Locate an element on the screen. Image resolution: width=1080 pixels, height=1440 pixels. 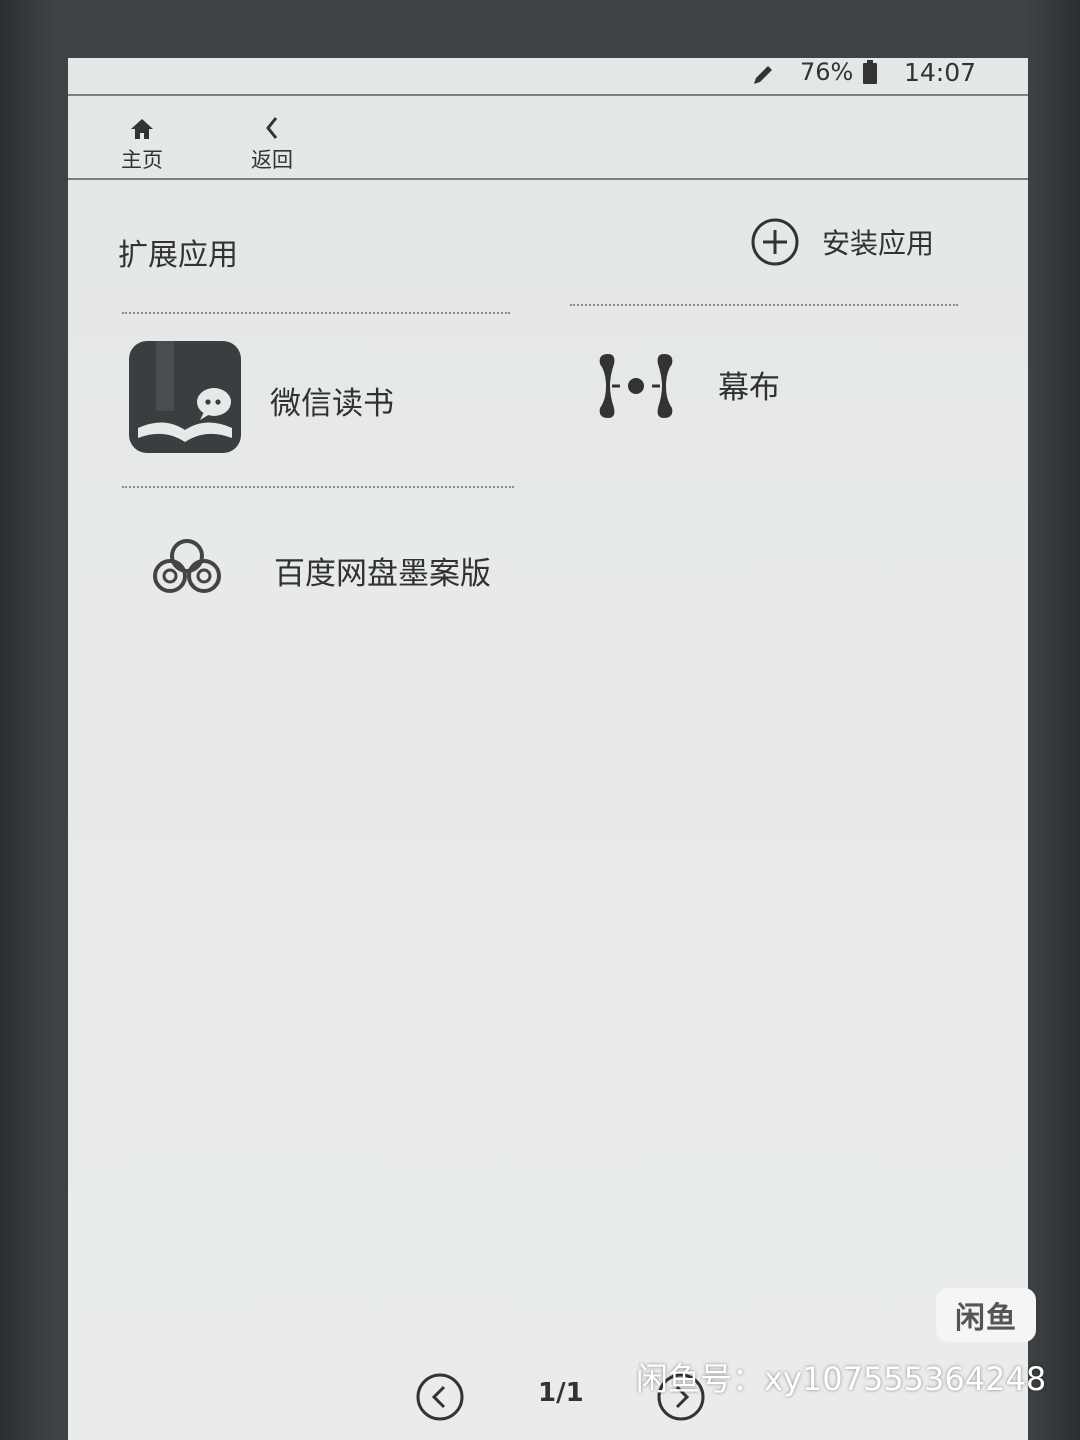
back-button: 返回 is located at coordinates (272, 144).